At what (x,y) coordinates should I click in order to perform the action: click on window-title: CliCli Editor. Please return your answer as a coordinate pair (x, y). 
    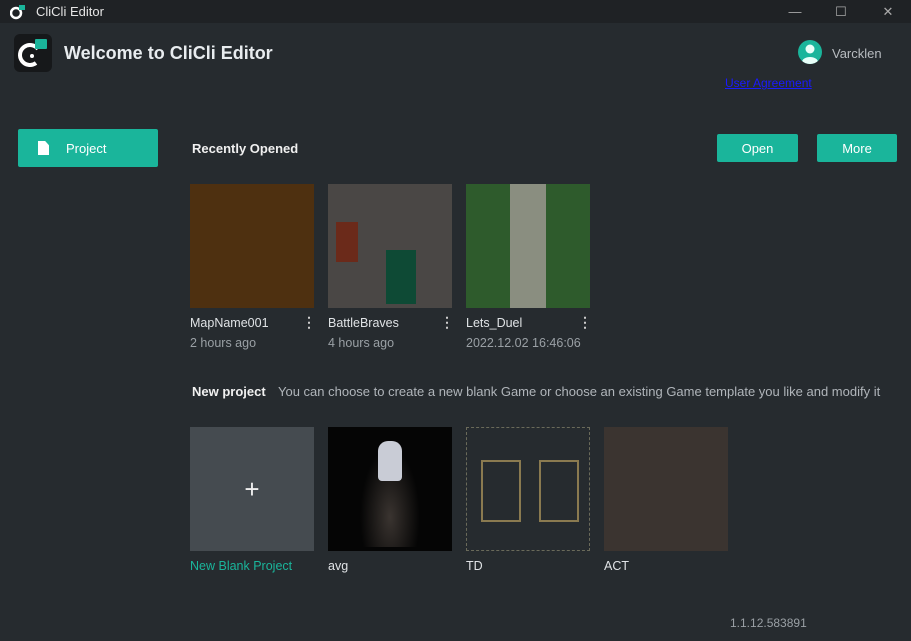
    Looking at the image, I should click on (70, 11).